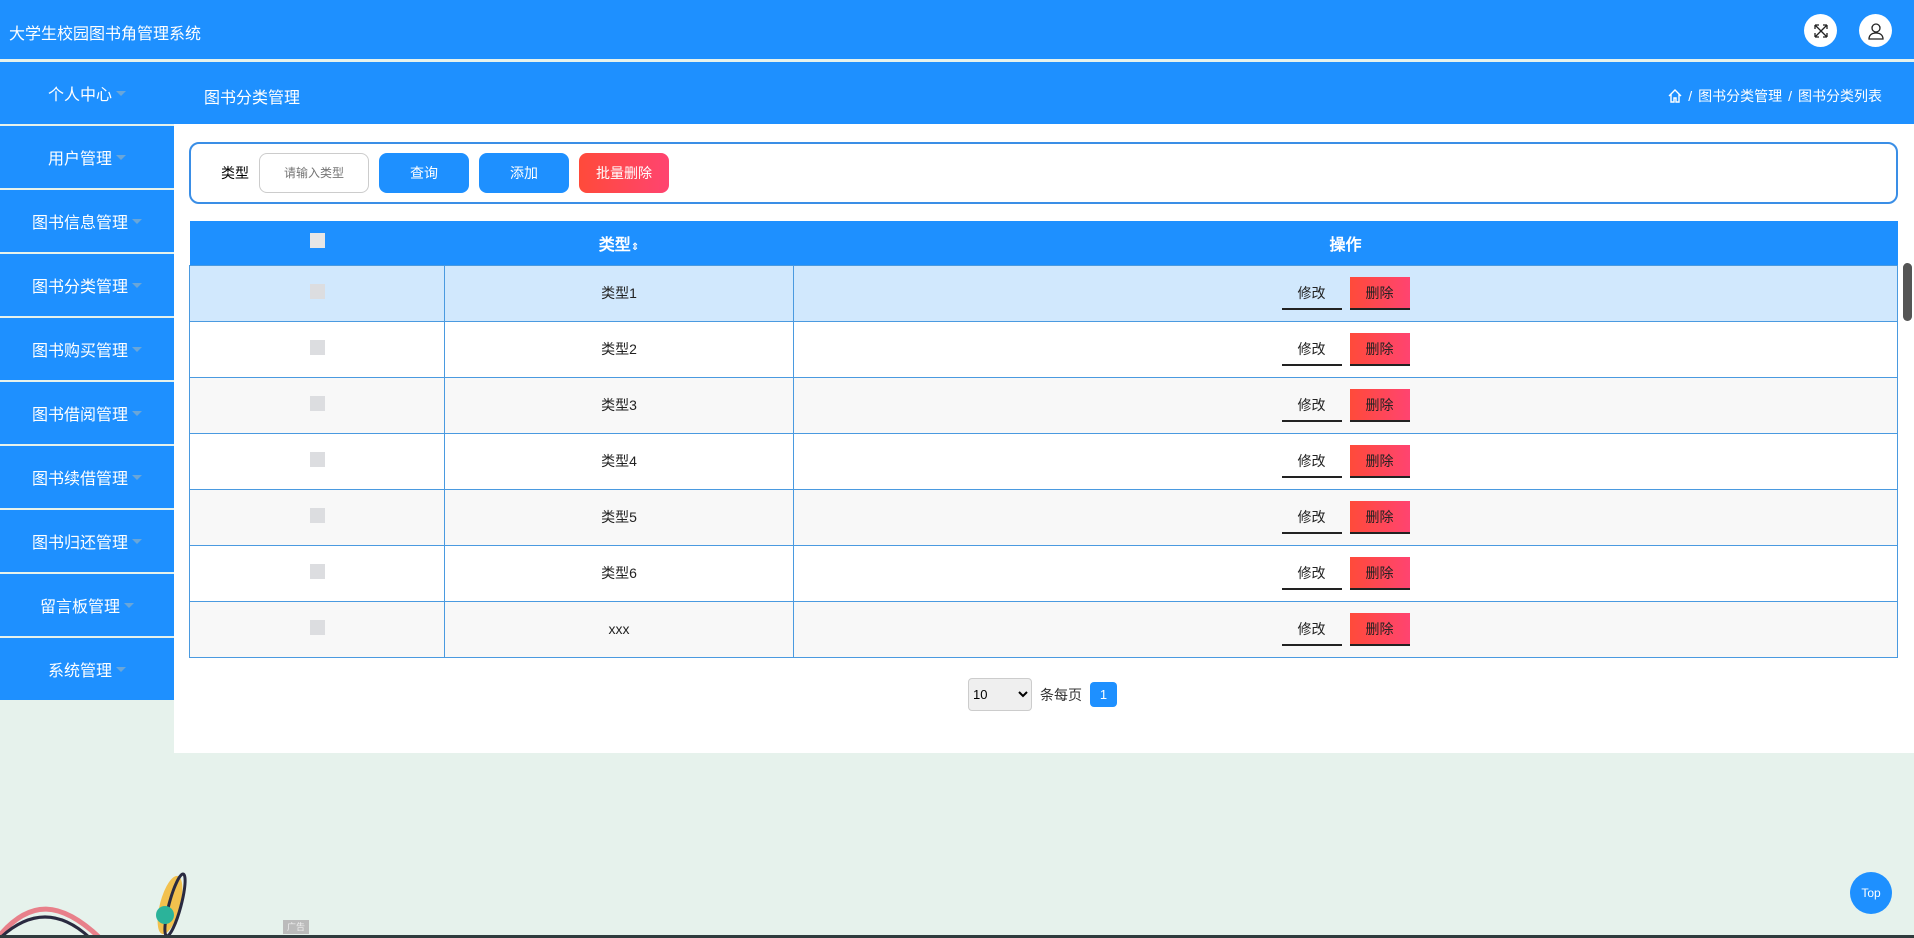 The height and width of the screenshot is (938, 1914). I want to click on top-header: 大学生校园图书角管理系统, so click(957, 29).